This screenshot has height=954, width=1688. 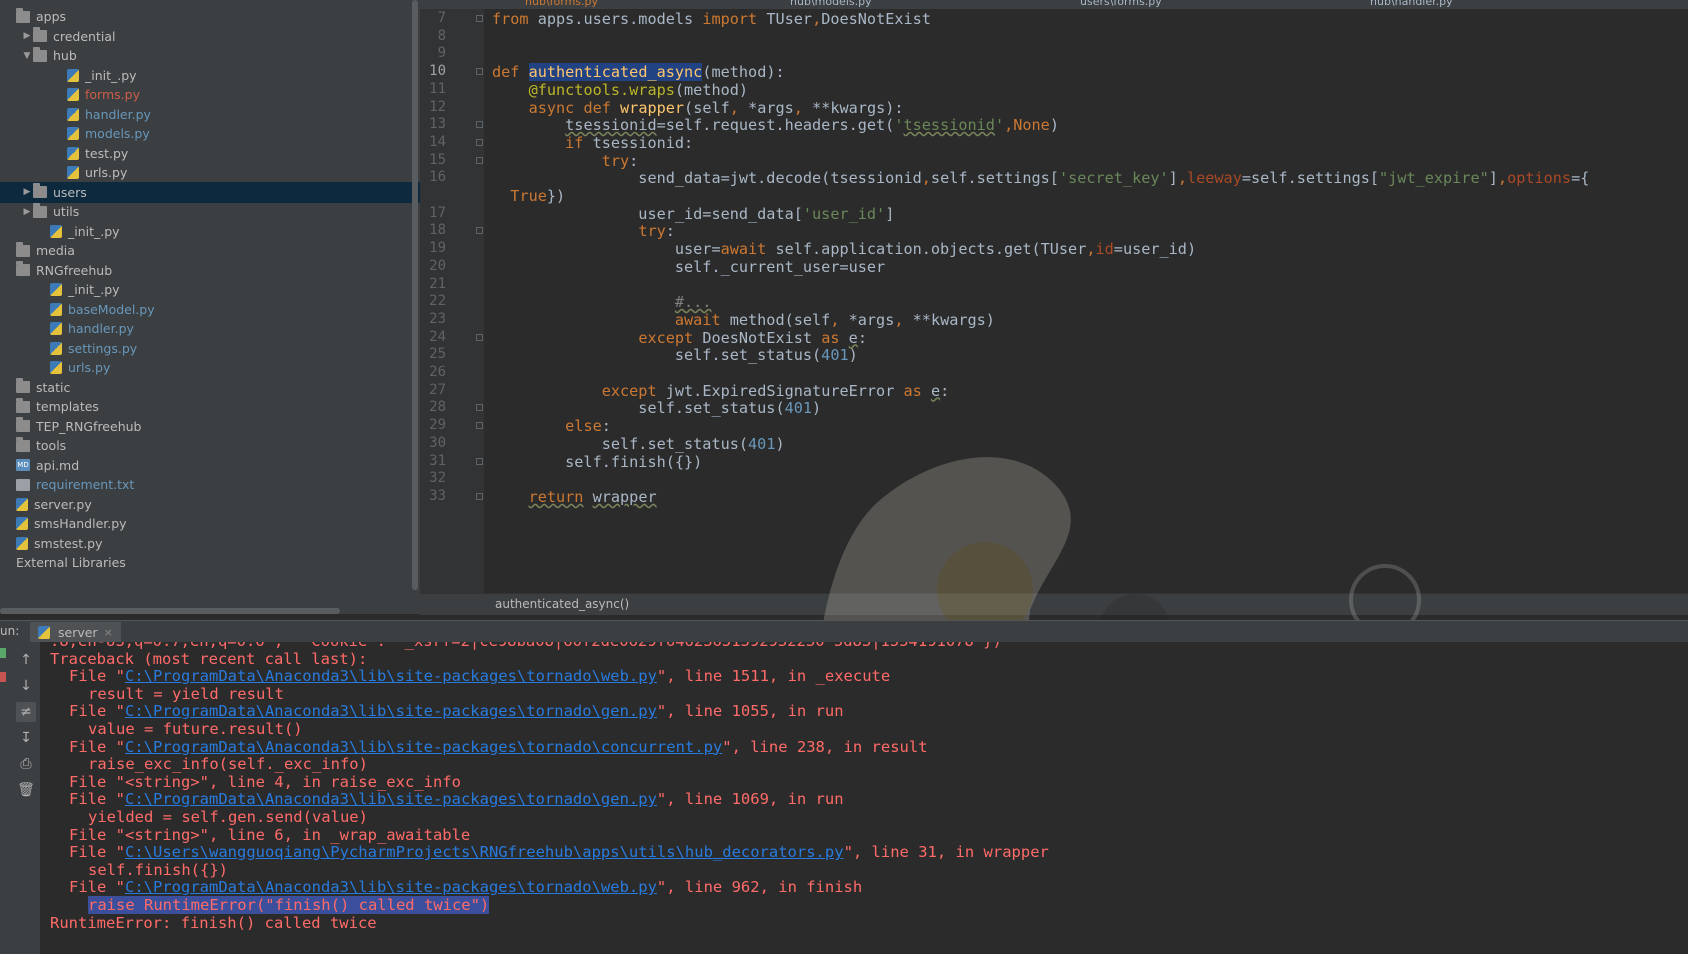 What do you see at coordinates (551, 426) in the screenshot?
I see `code-line: else:` at bounding box center [551, 426].